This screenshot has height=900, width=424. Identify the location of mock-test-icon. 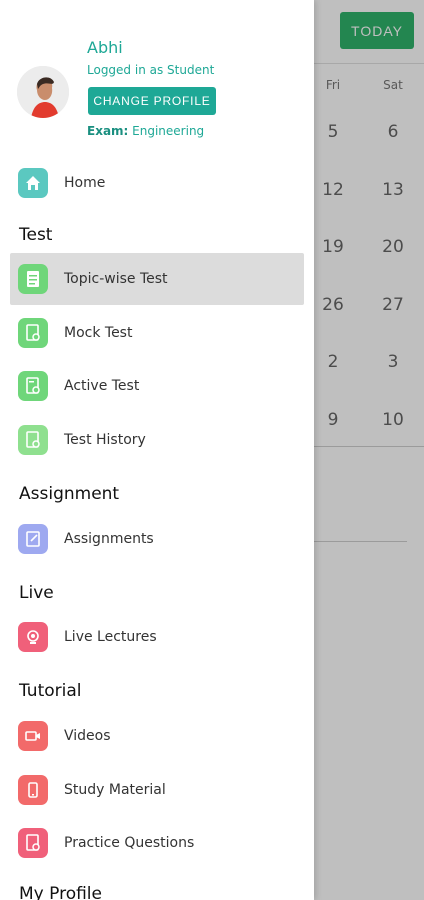
(33, 333).